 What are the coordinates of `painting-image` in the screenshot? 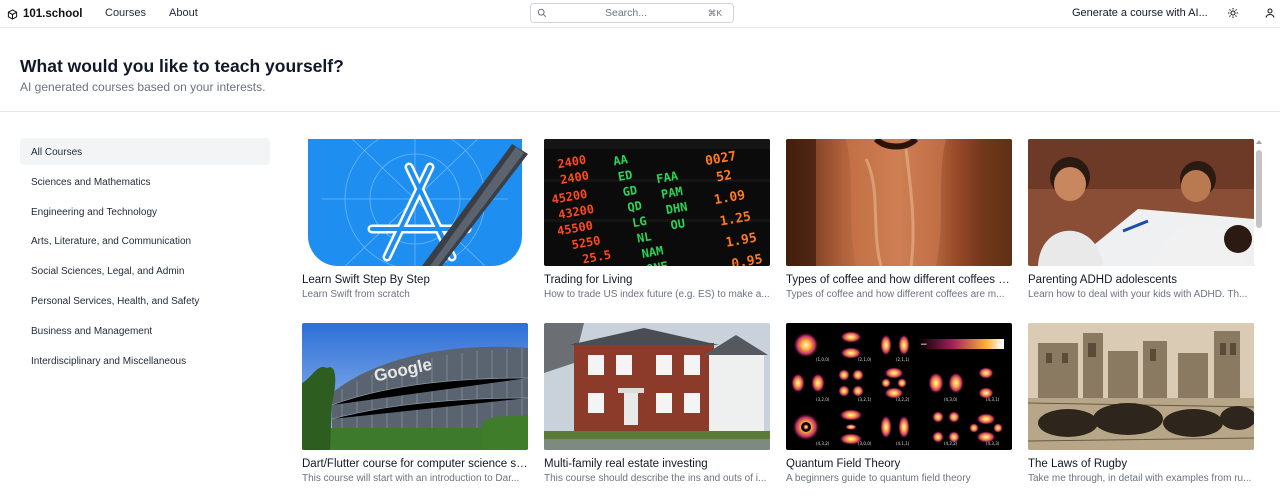 It's located at (899, 202).